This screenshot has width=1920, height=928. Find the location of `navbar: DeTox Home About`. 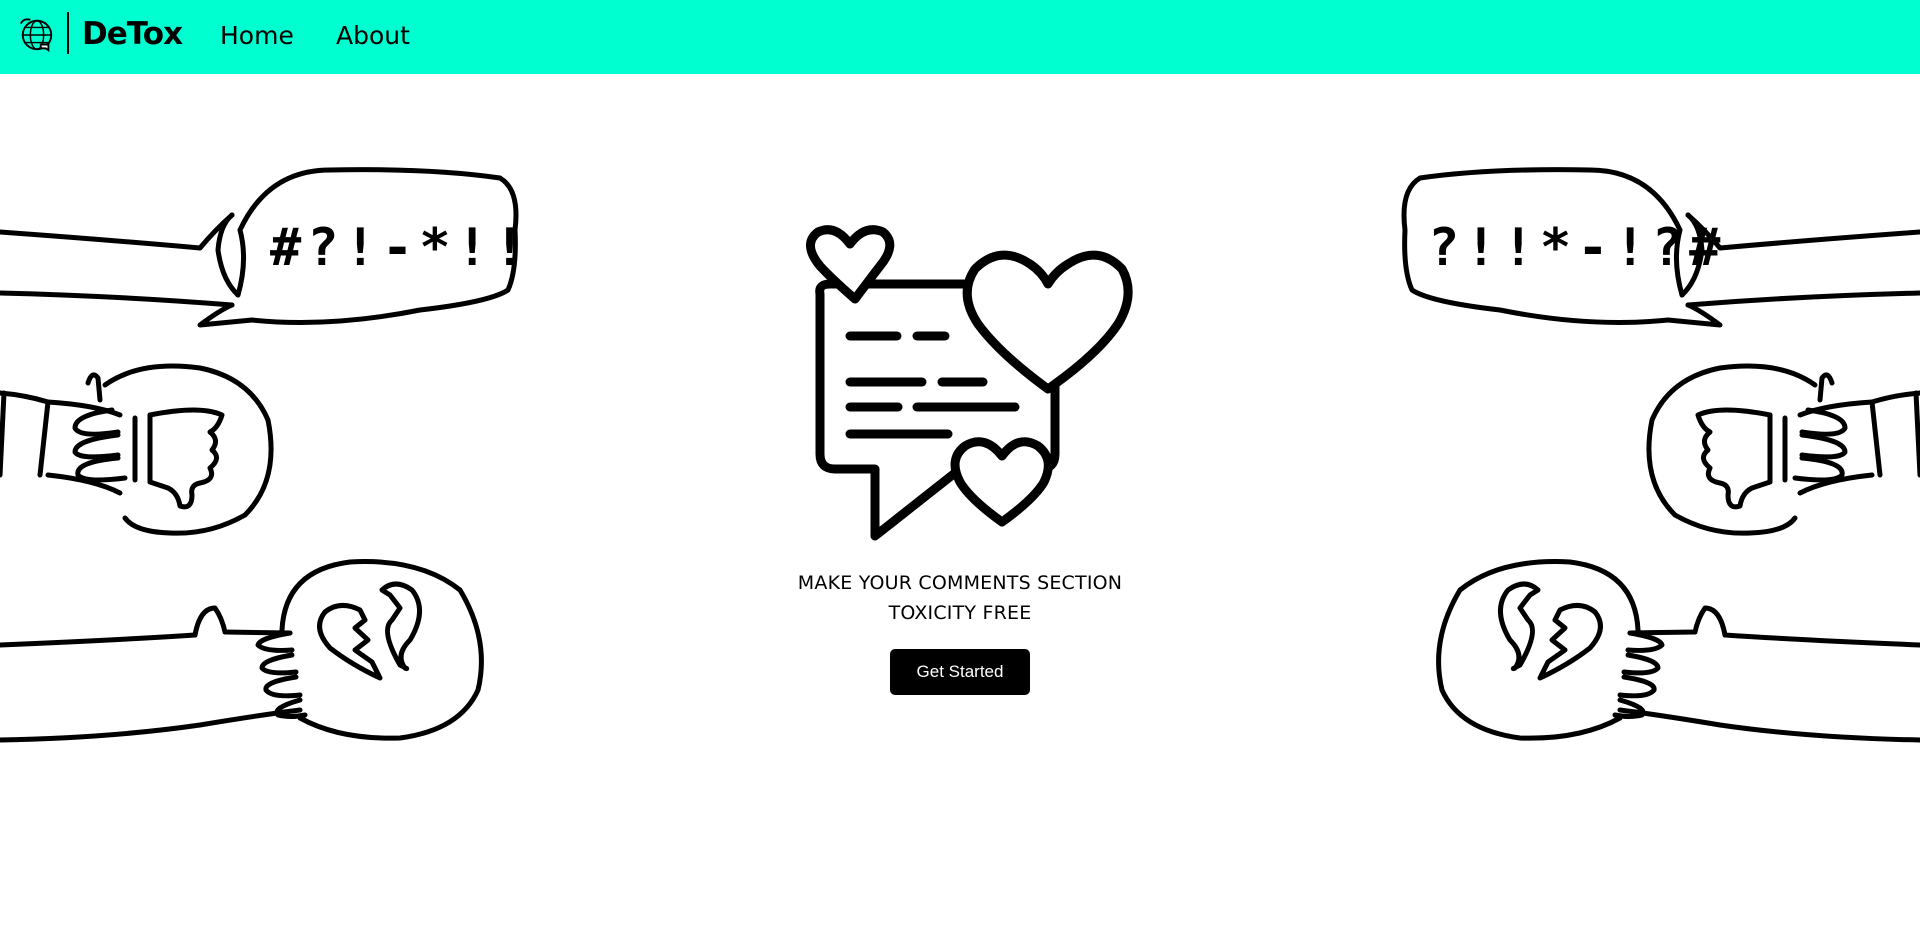

navbar: DeTox Home About is located at coordinates (960, 37).